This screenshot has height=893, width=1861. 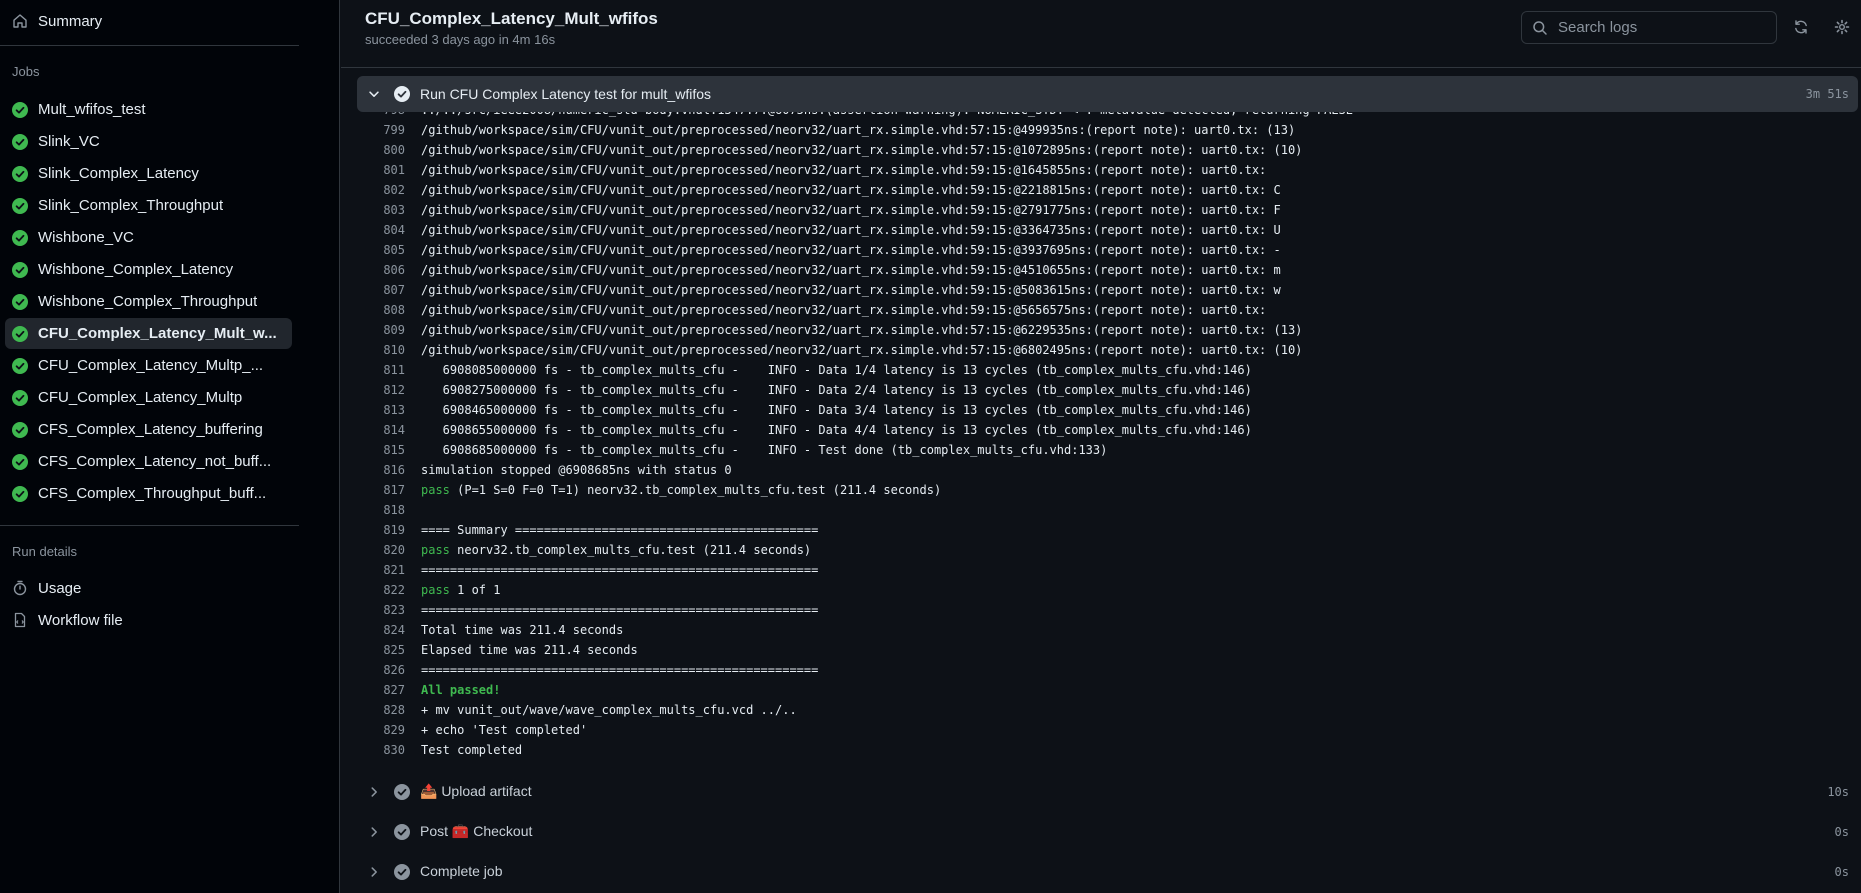 I want to click on line-number: 828, so click(x=394, y=710).